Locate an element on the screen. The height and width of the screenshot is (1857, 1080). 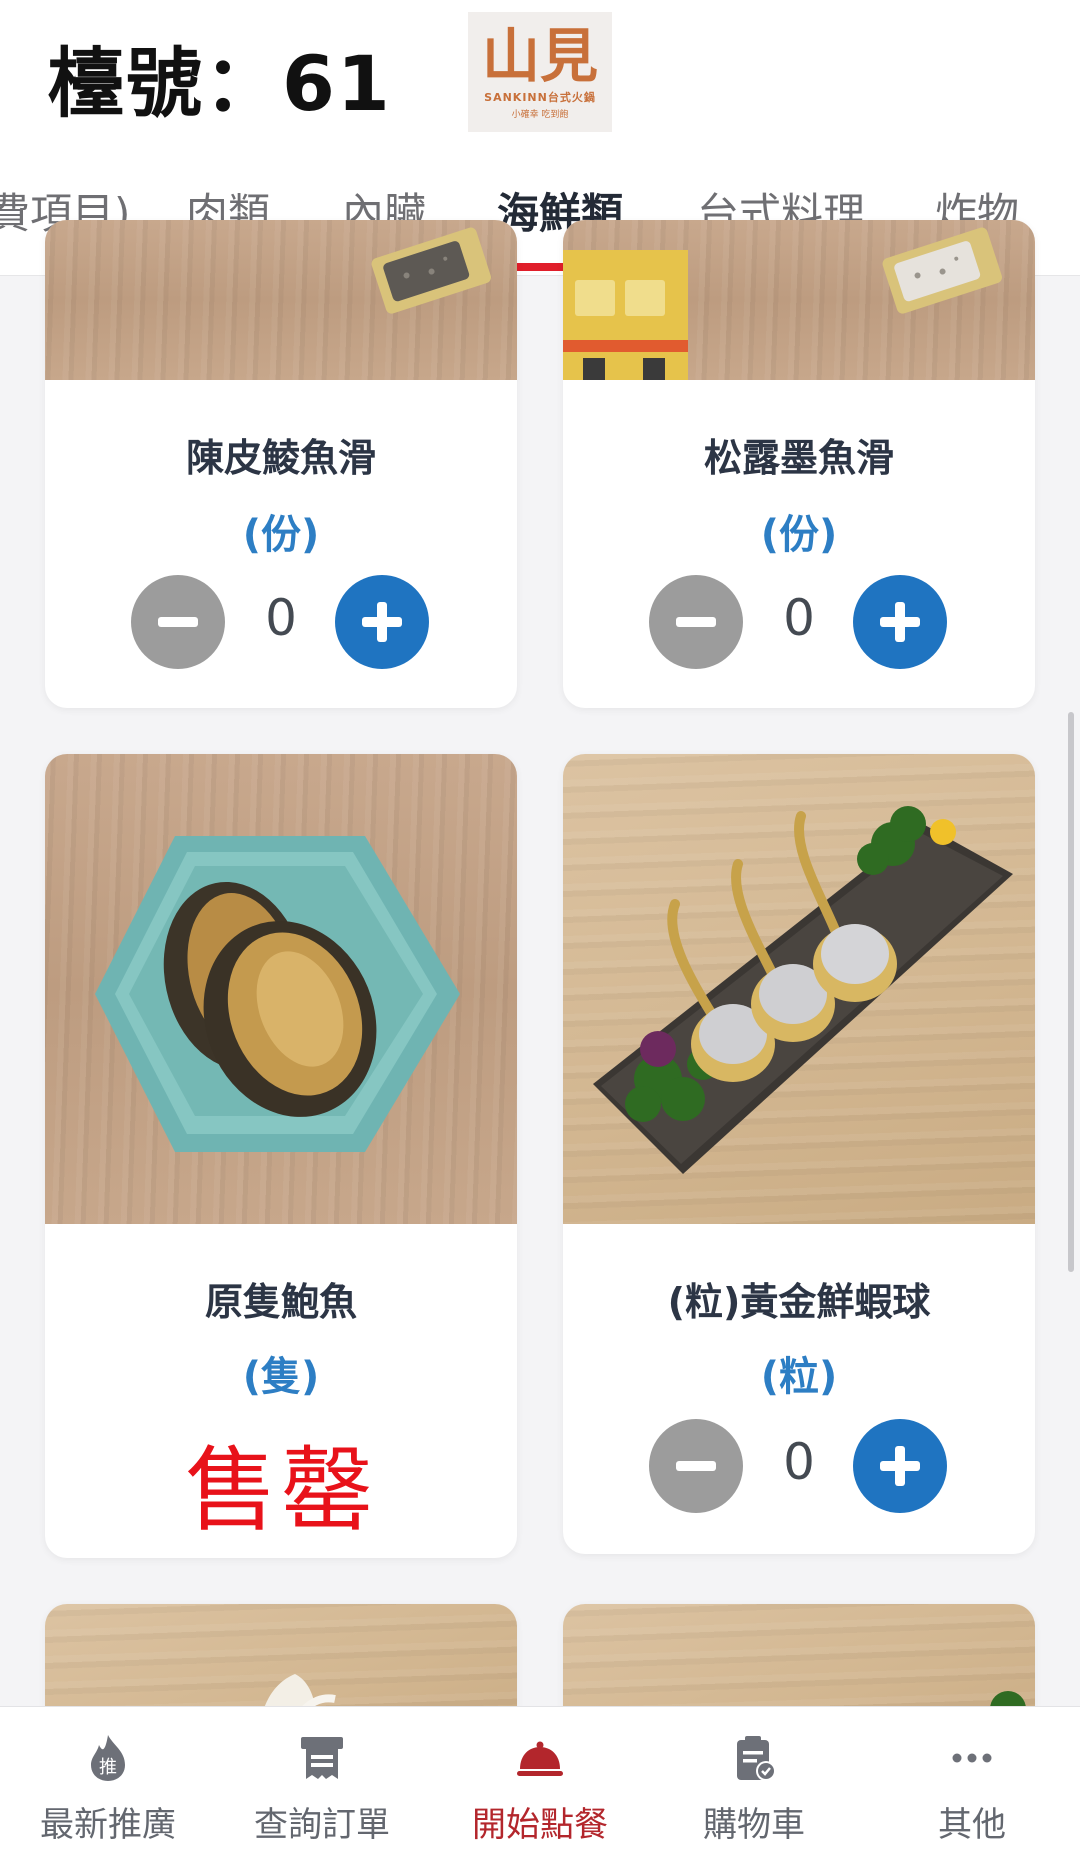
product-unit: (隻) is located at coordinates (281, 1377).